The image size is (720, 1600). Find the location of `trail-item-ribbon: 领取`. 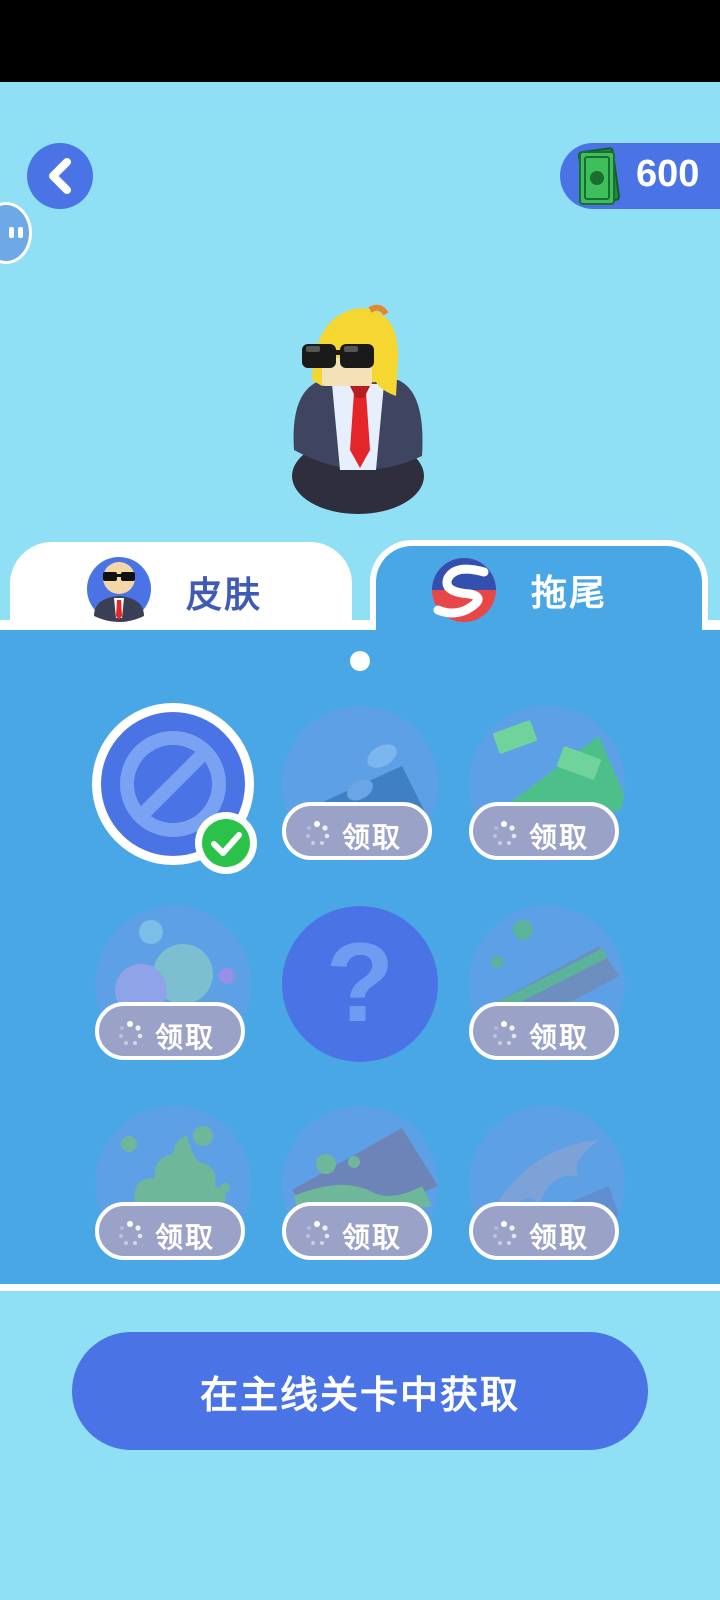

trail-item-ribbon: 领取 is located at coordinates (547, 984).